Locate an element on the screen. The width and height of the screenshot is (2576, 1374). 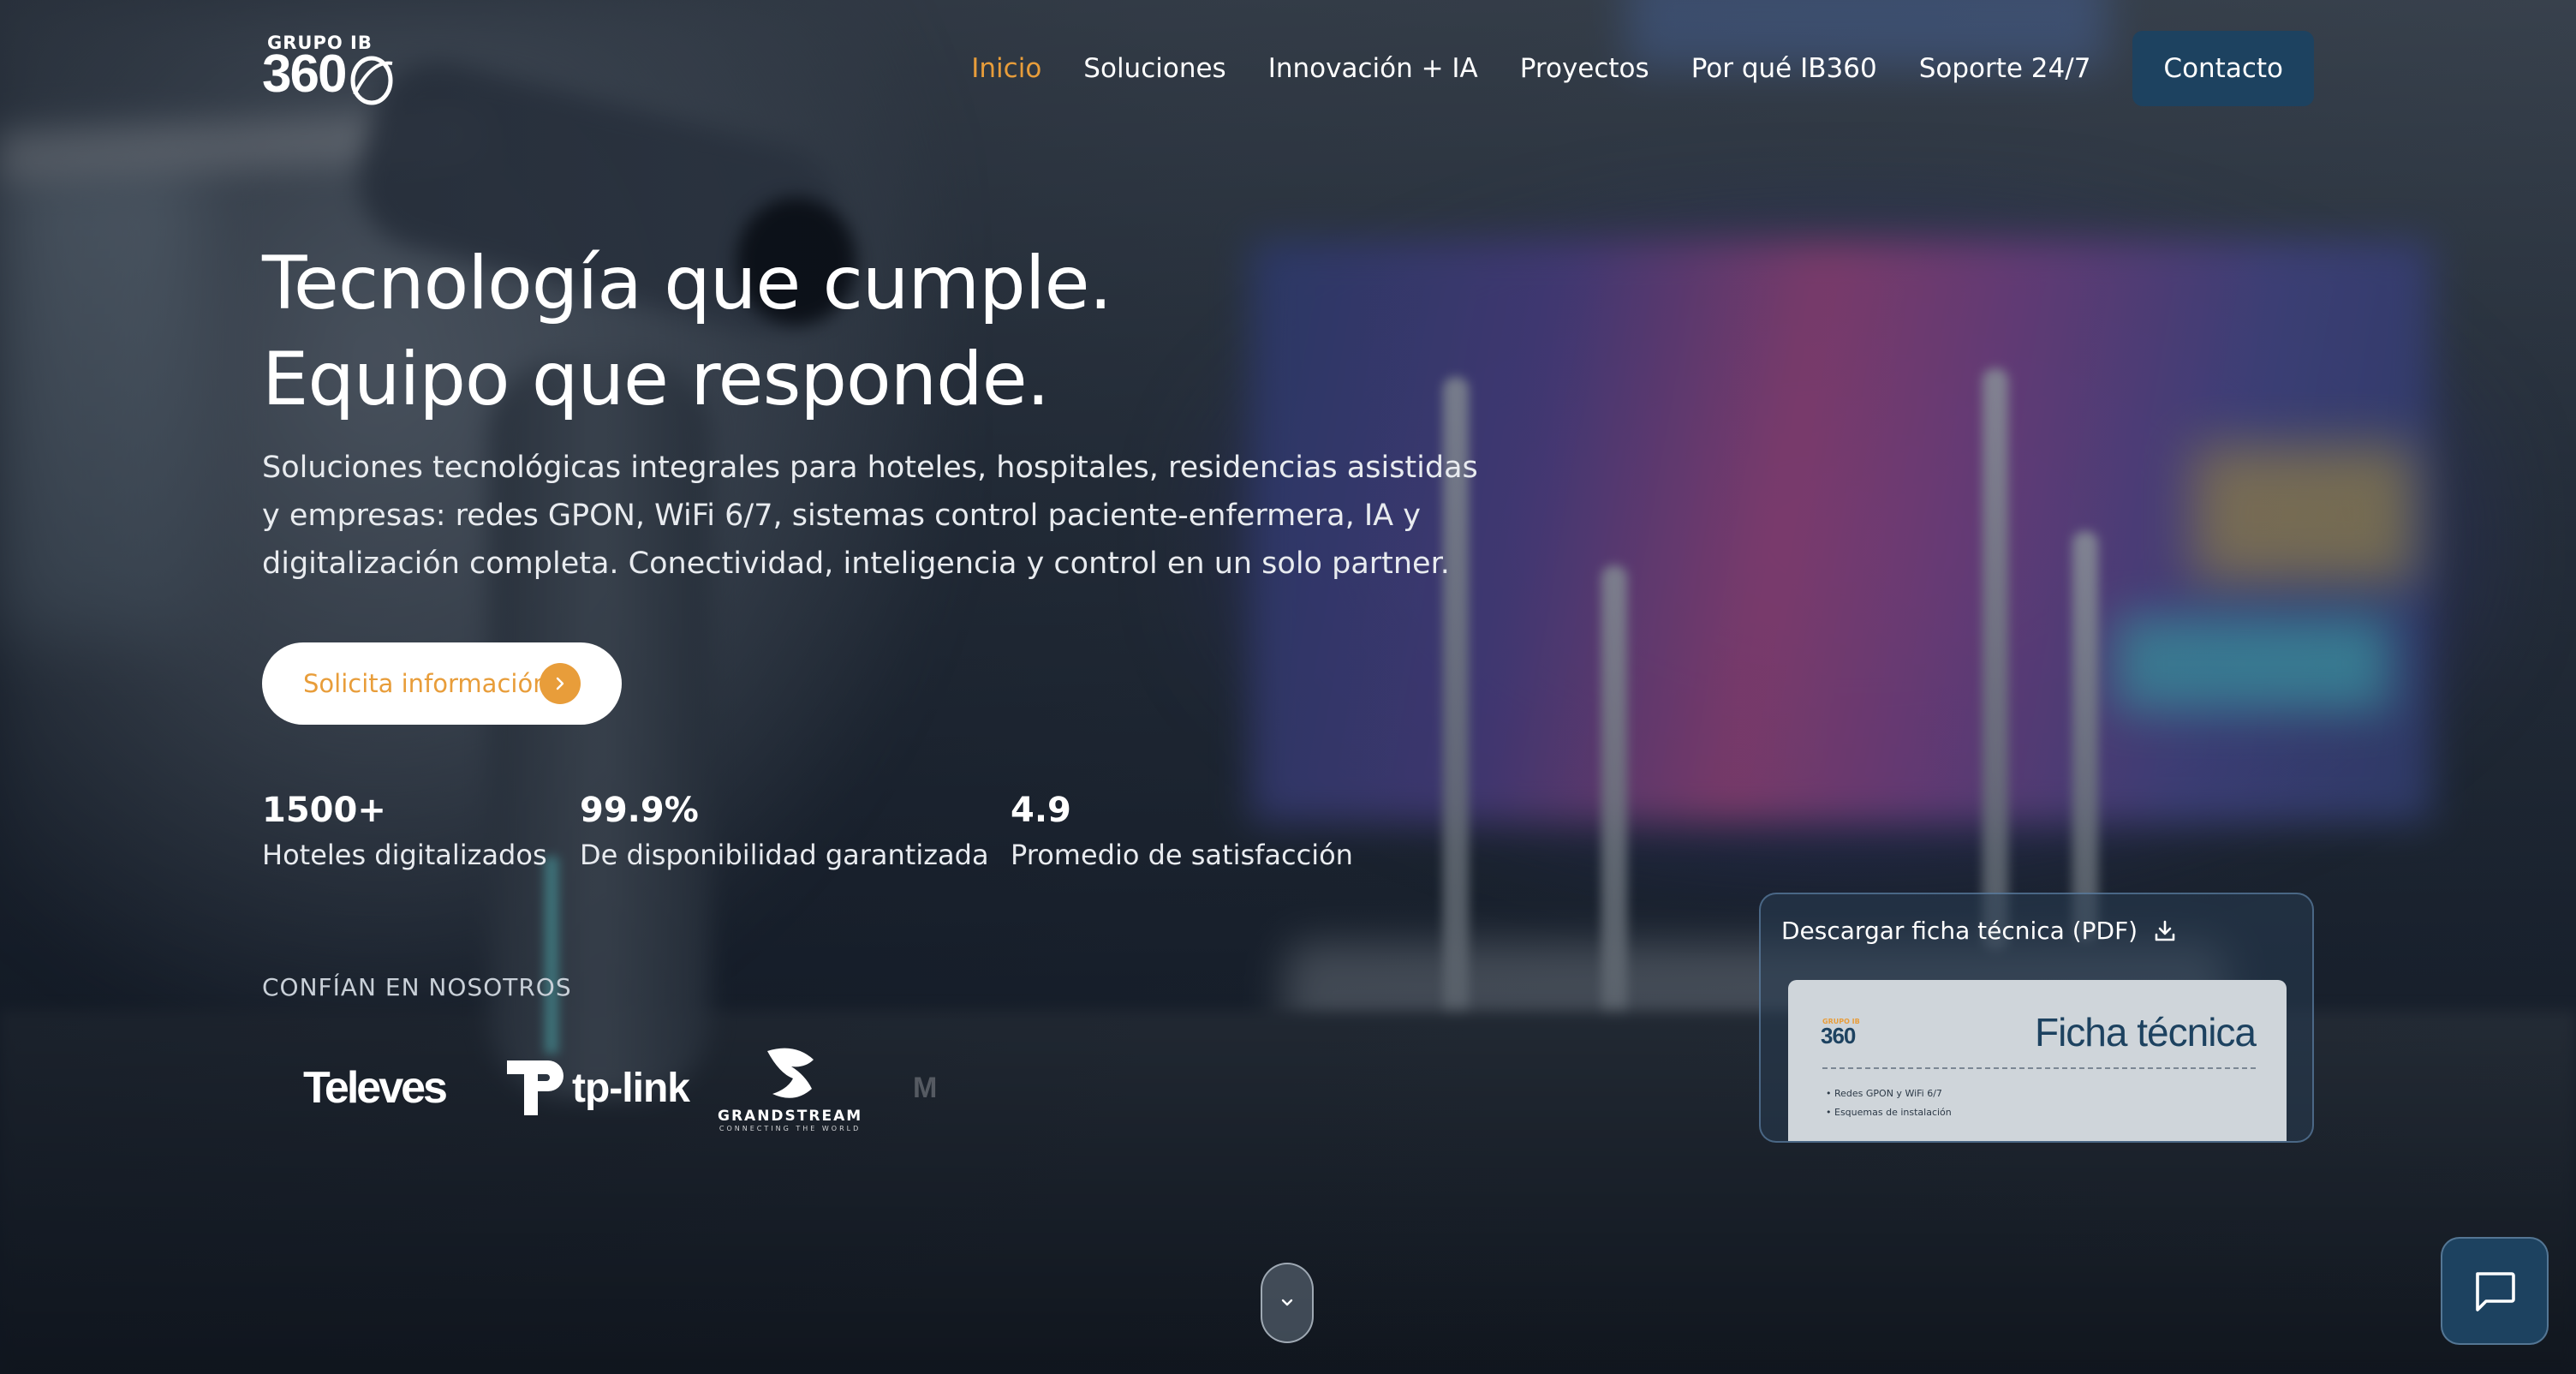
grandstream-logo-icon is located at coordinates (790, 1073).